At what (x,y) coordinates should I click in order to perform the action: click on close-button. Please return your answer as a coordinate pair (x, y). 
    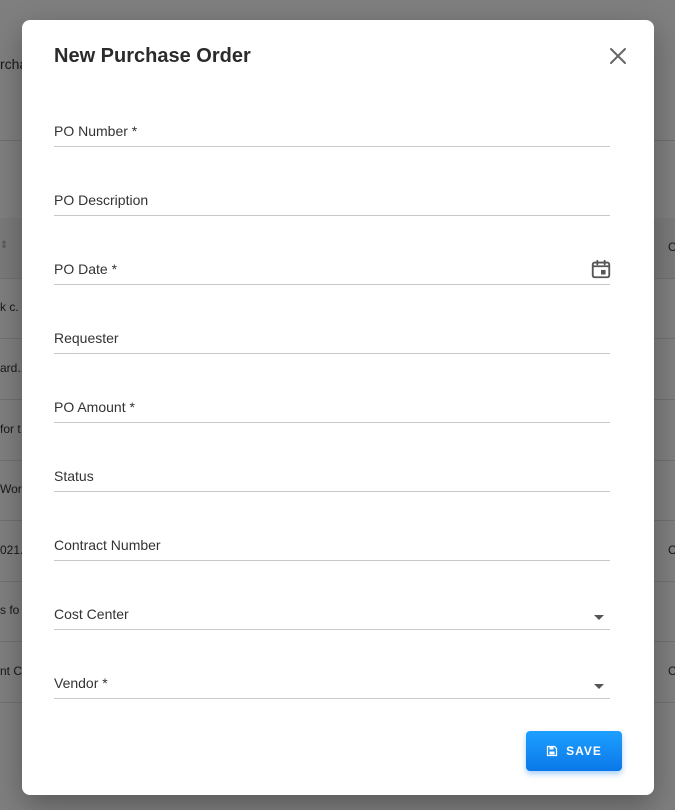
    Looking at the image, I should click on (618, 56).